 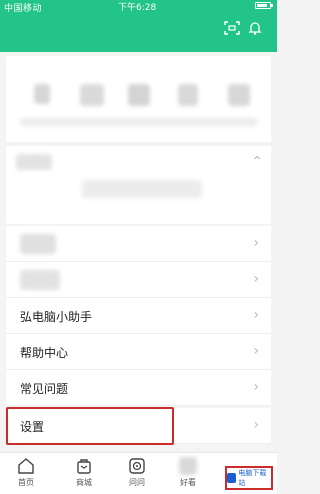 I want to click on status-bar: 中国移动 下午6:28, so click(x=138, y=7).